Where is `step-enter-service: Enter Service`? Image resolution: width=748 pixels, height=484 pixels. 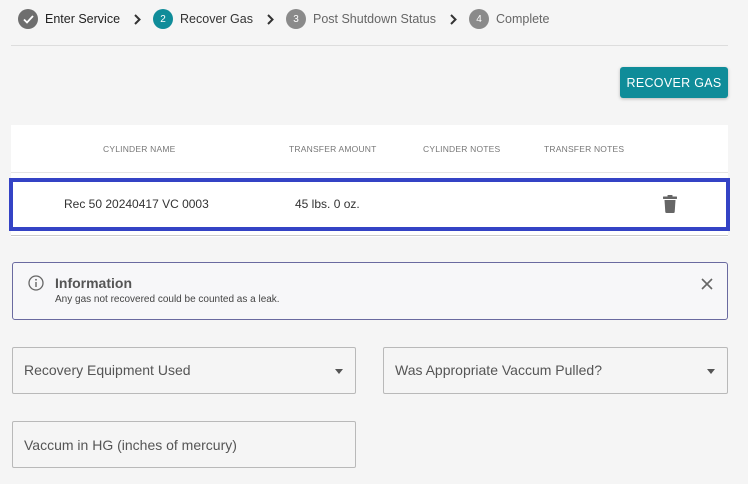 step-enter-service: Enter Service is located at coordinates (69, 19).